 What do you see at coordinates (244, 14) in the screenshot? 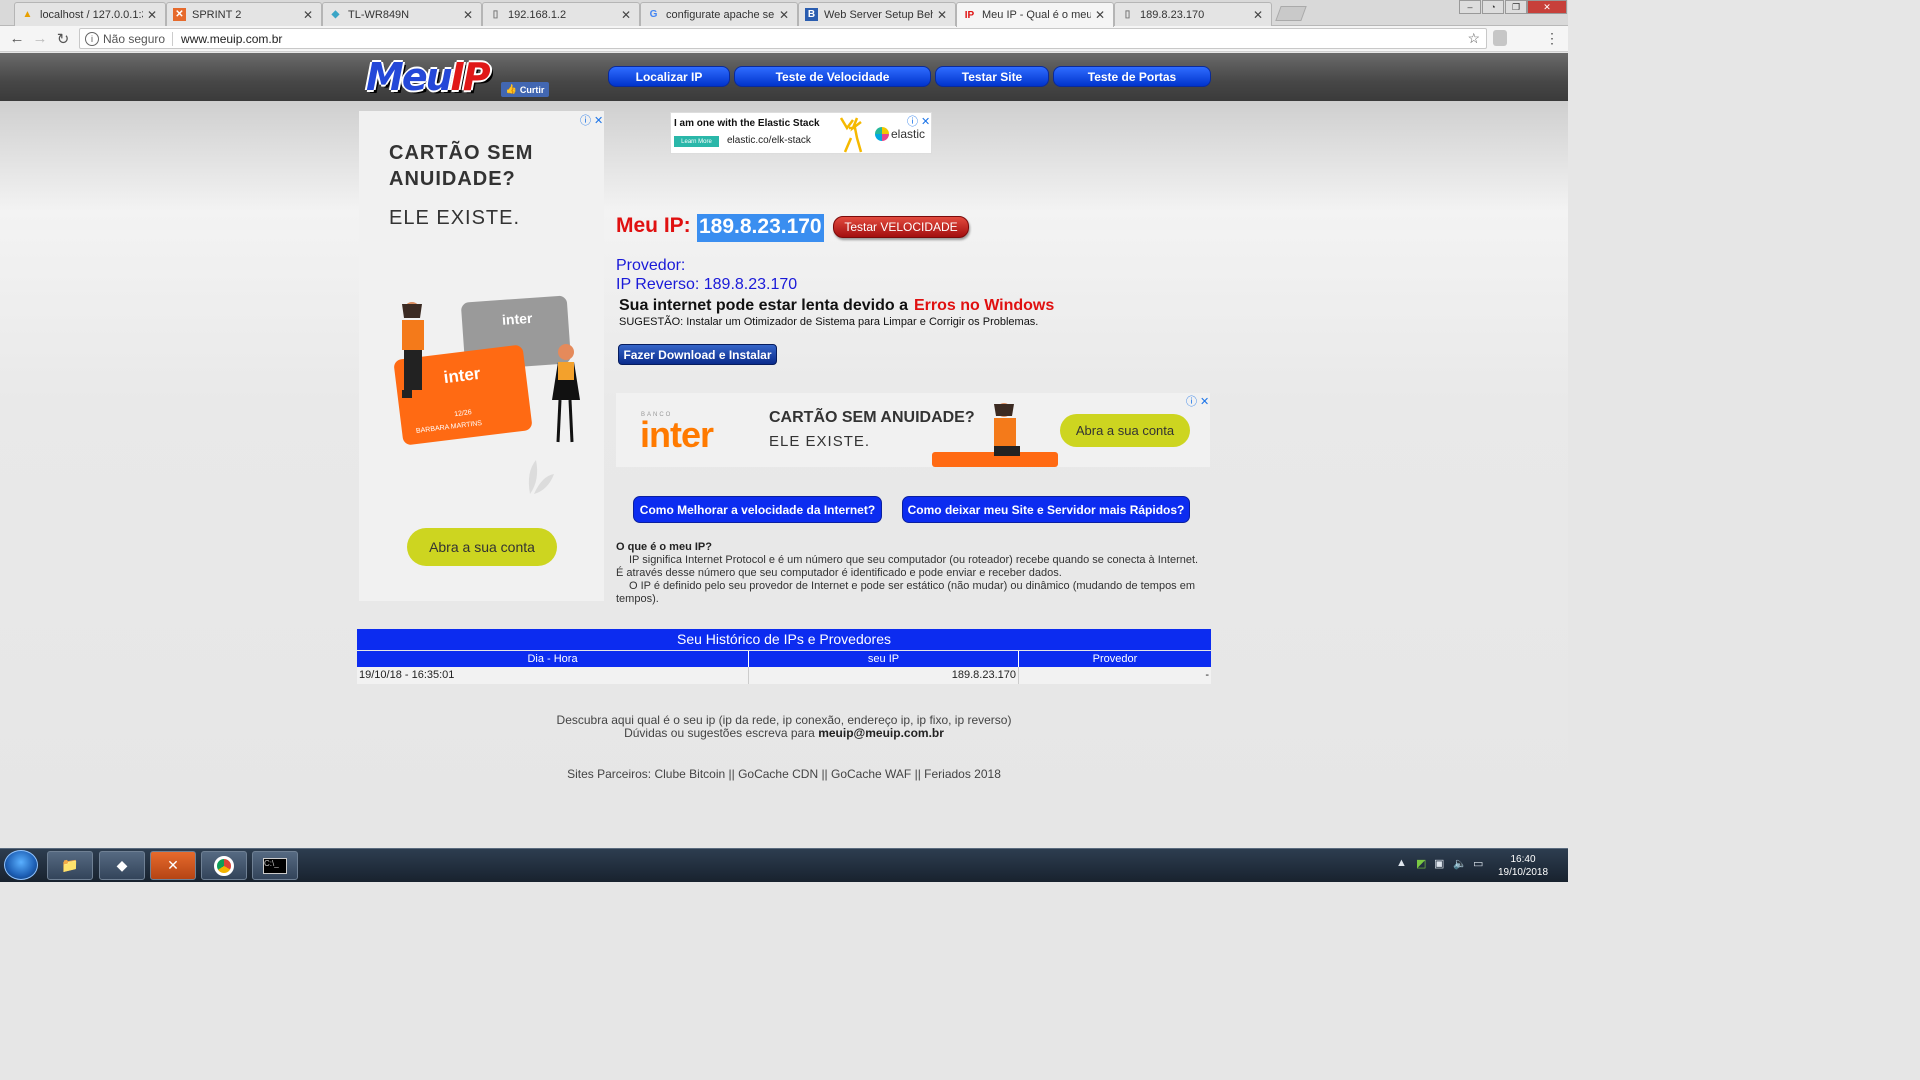
I see `tab-sprint: ✕ SPRINT 2 ✕` at bounding box center [244, 14].